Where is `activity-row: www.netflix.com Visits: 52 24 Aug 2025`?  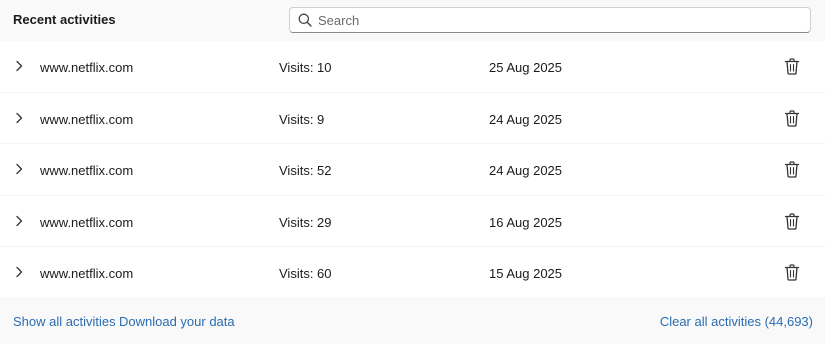
activity-row: www.netflix.com Visits: 52 24 Aug 2025 is located at coordinates (412, 168).